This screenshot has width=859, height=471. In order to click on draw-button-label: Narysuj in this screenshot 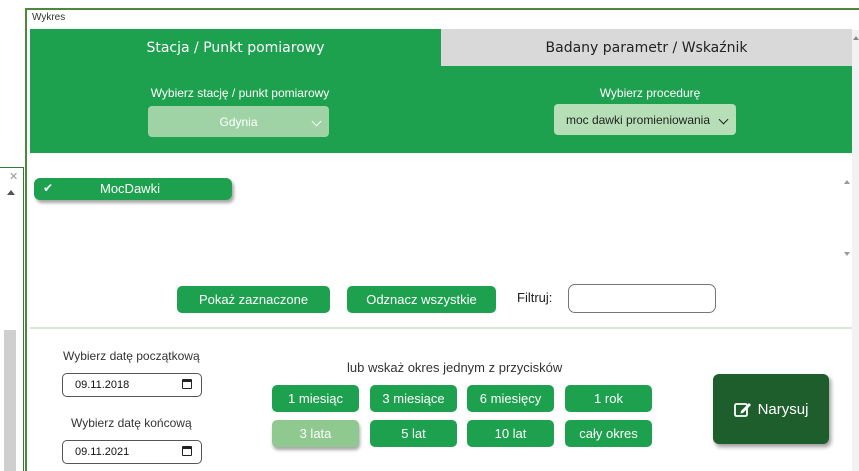, I will do `click(783, 409)`.